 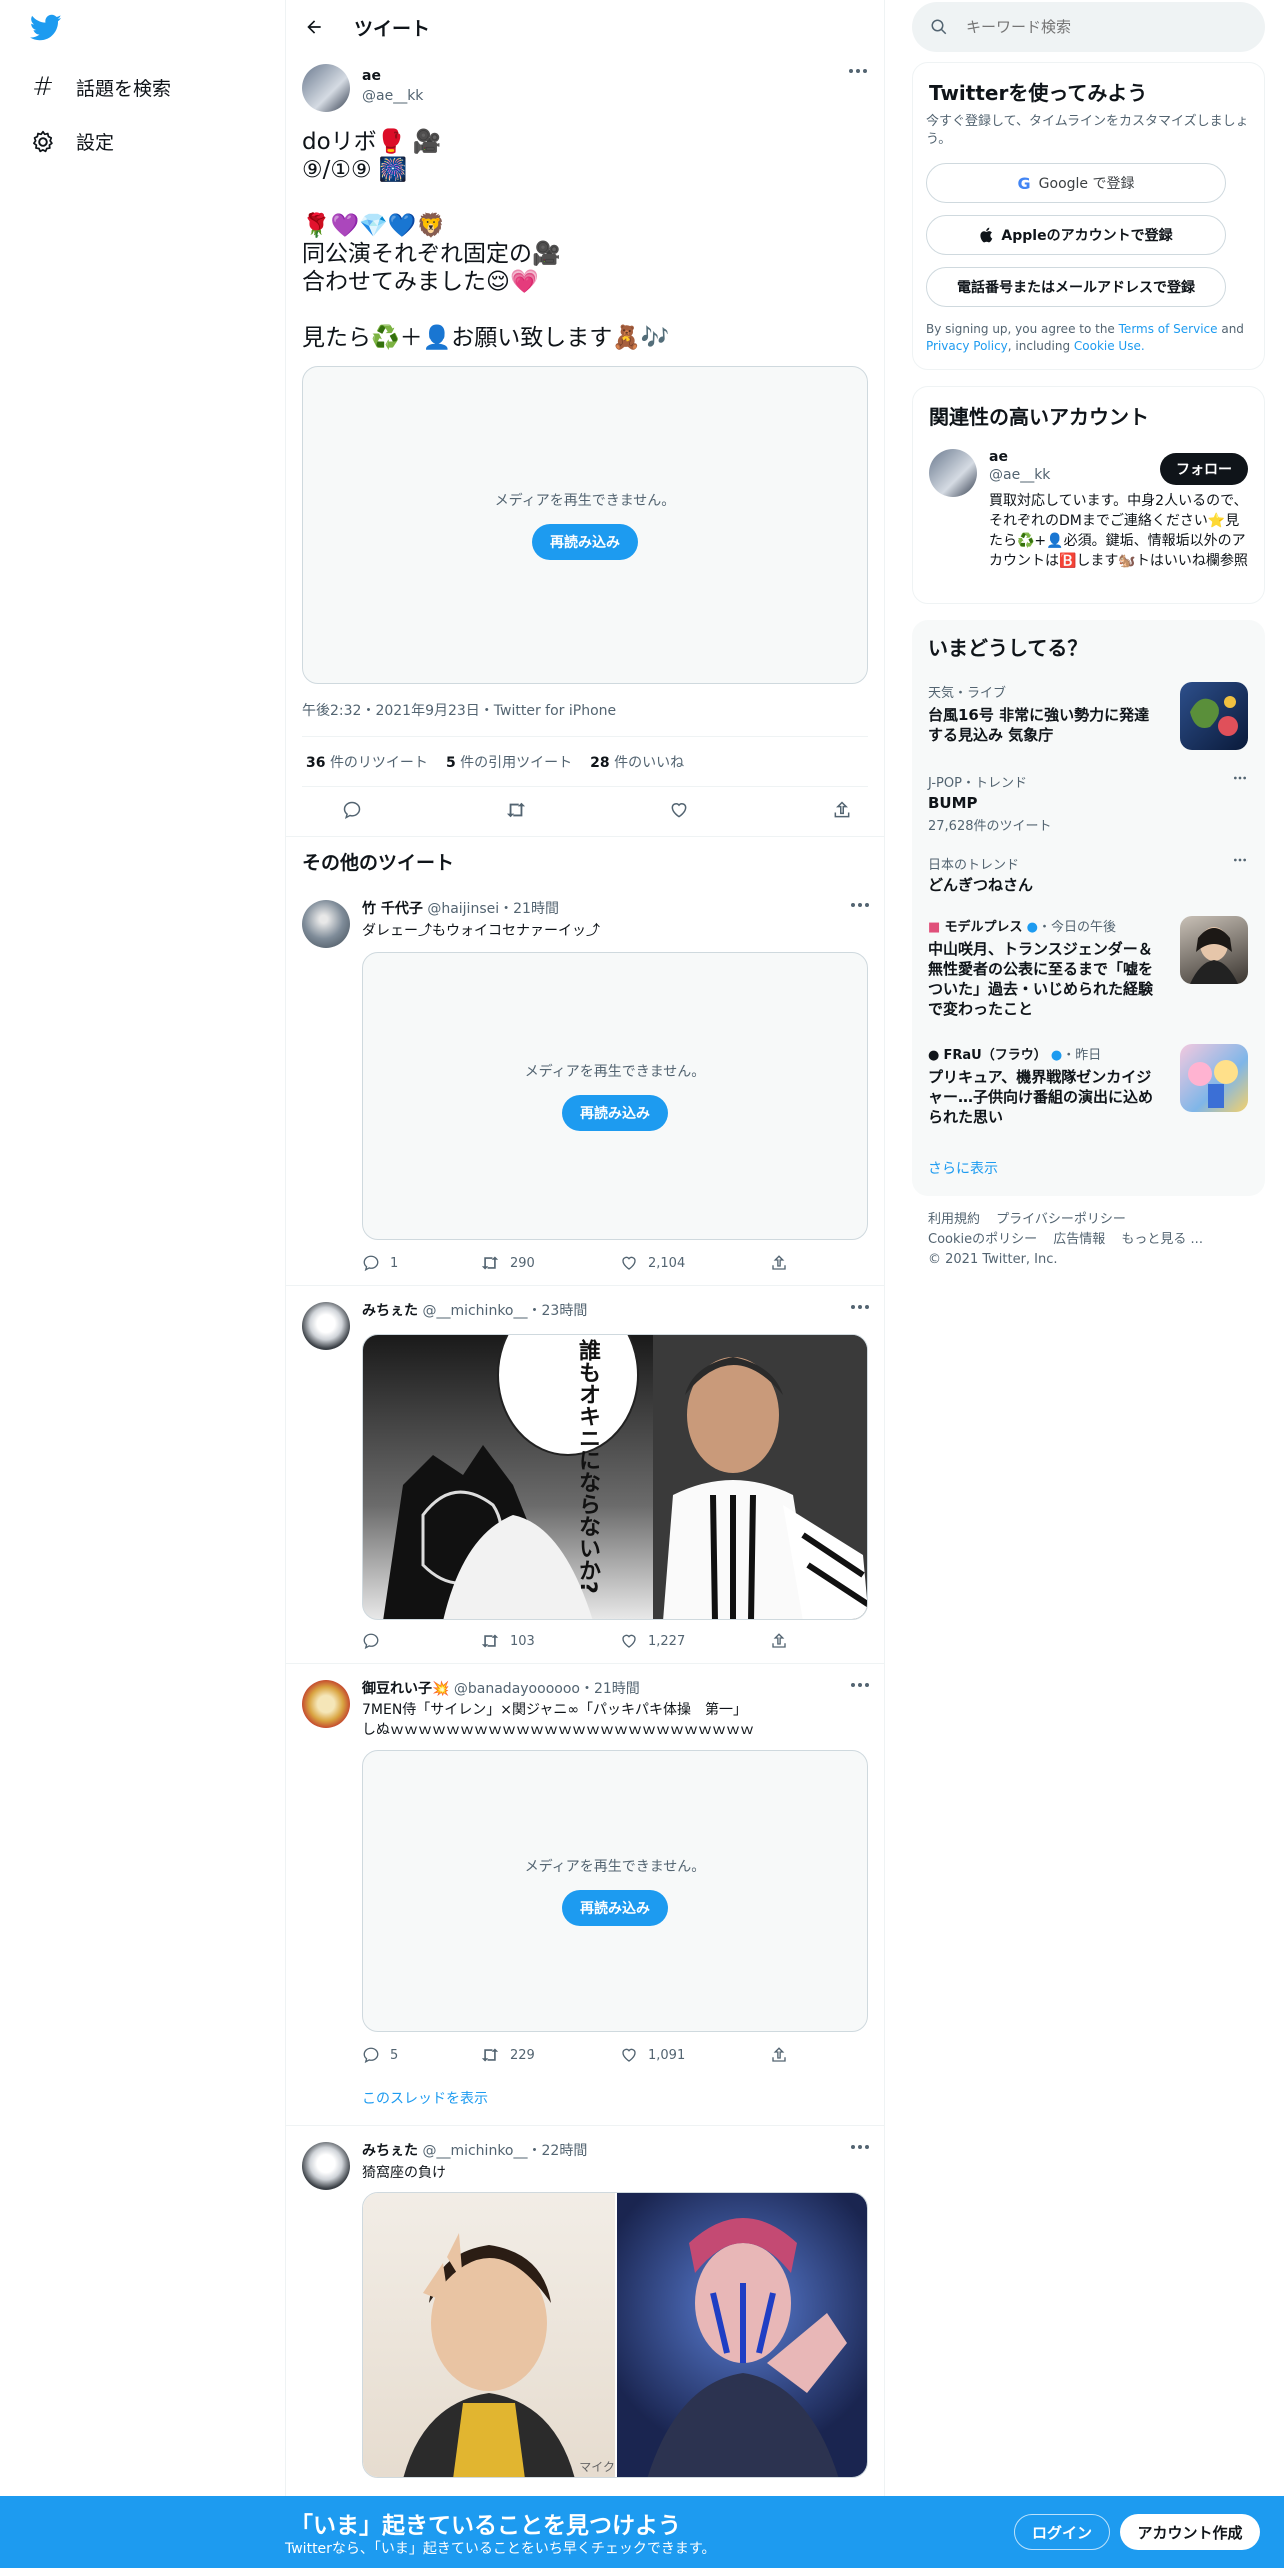 I want to click on like-button: 1,227, so click(x=695, y=1641).